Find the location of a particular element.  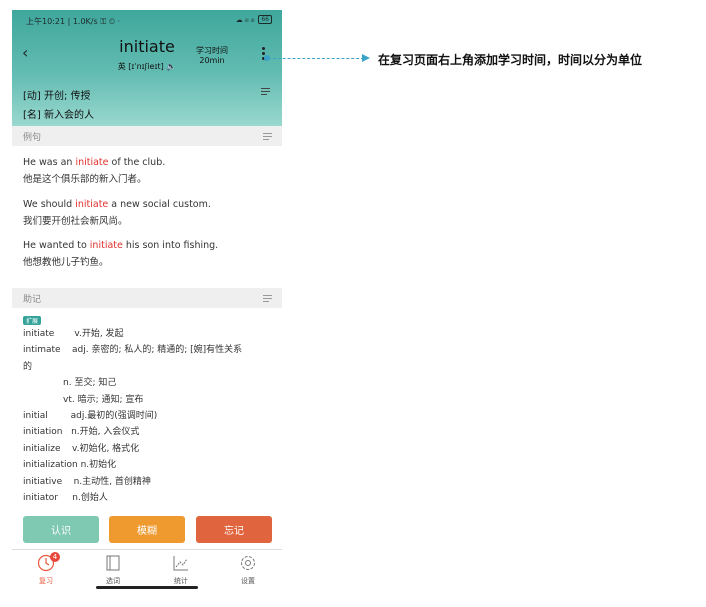

tab-statistics: 统计 is located at coordinates (181, 570).